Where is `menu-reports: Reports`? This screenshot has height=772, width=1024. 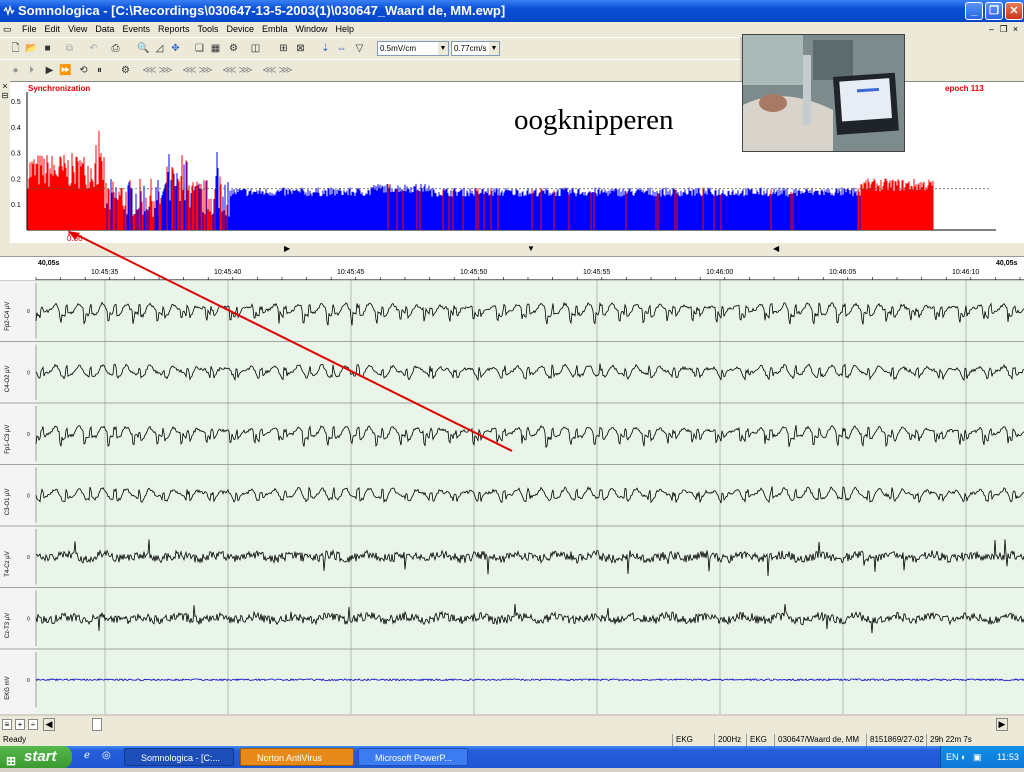 menu-reports: Reports is located at coordinates (174, 29).